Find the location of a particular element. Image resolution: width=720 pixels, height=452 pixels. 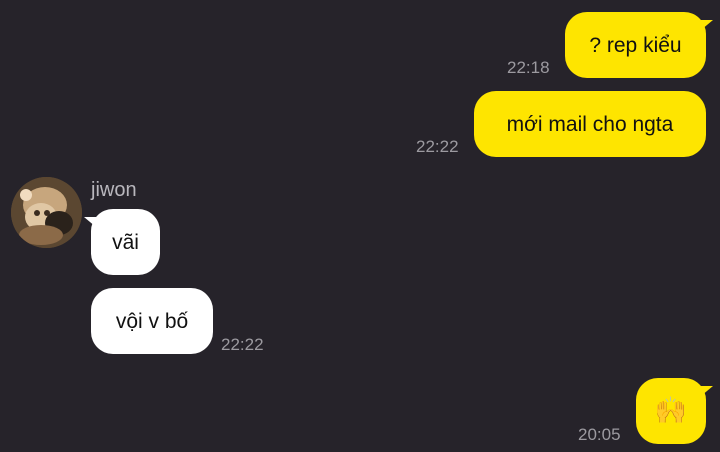

avatar-photo-icon is located at coordinates (46, 212).